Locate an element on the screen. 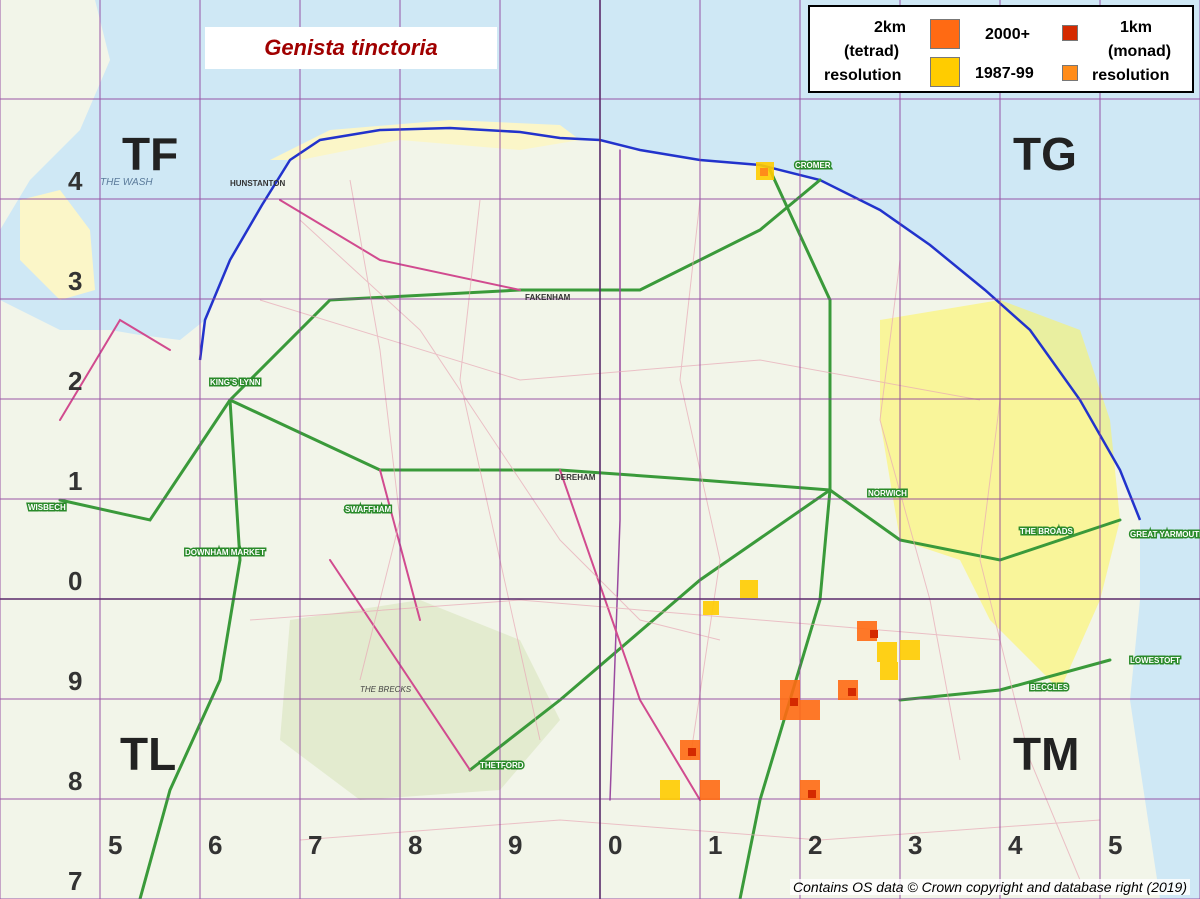  easting-label: 3 is located at coordinates (915, 845).